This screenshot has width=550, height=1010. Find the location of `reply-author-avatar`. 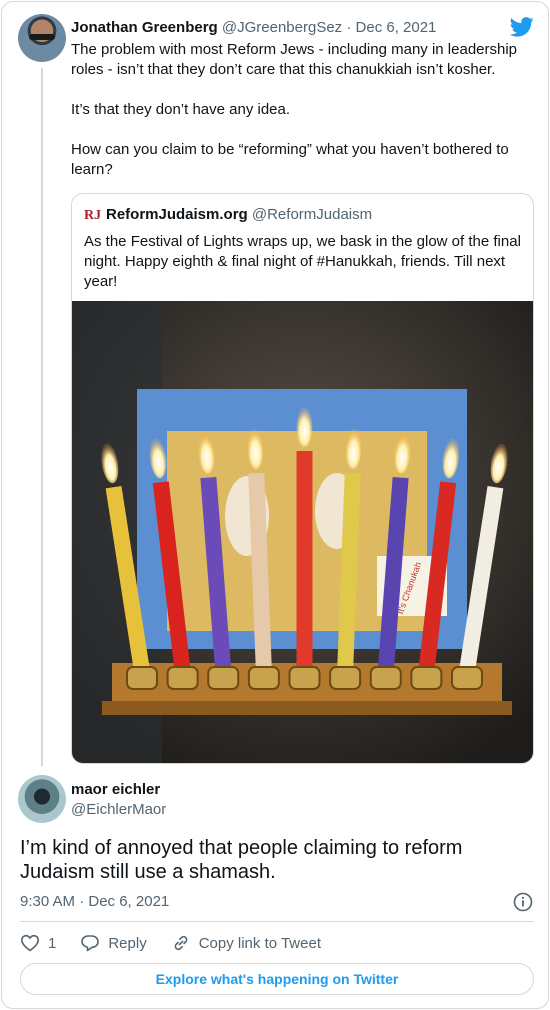

reply-author-avatar is located at coordinates (42, 799).